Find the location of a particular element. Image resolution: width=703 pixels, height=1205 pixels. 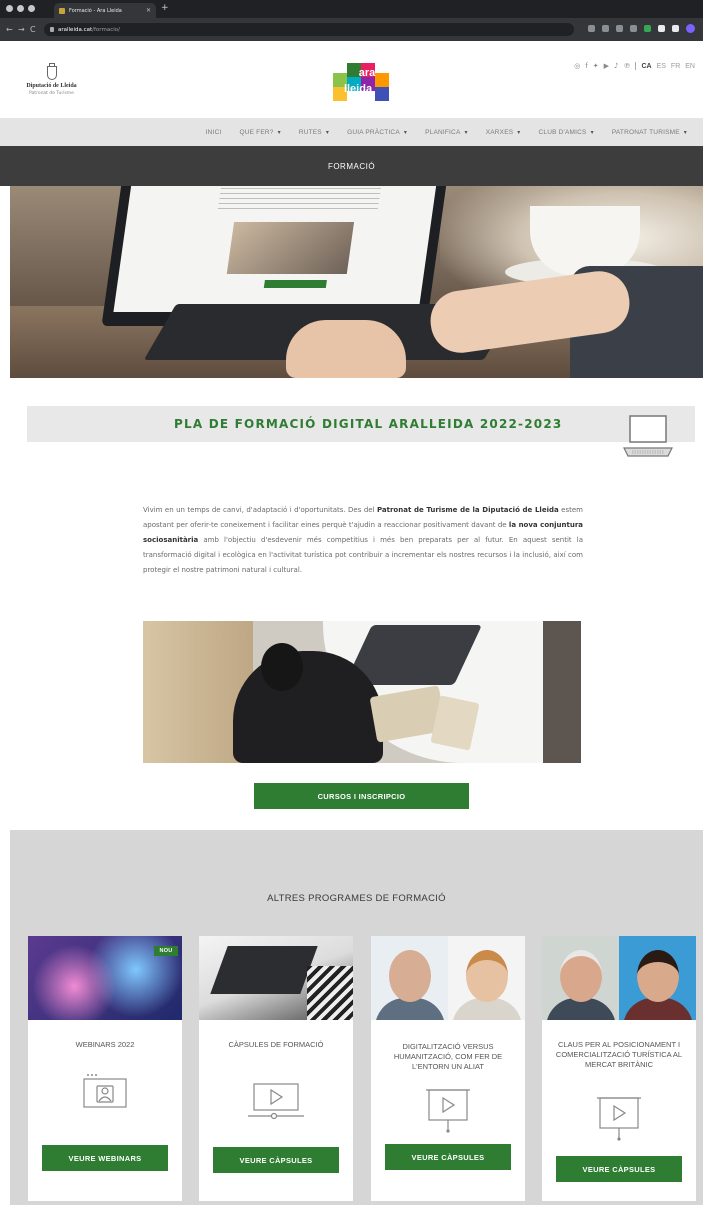

study-photo is located at coordinates (362, 692).